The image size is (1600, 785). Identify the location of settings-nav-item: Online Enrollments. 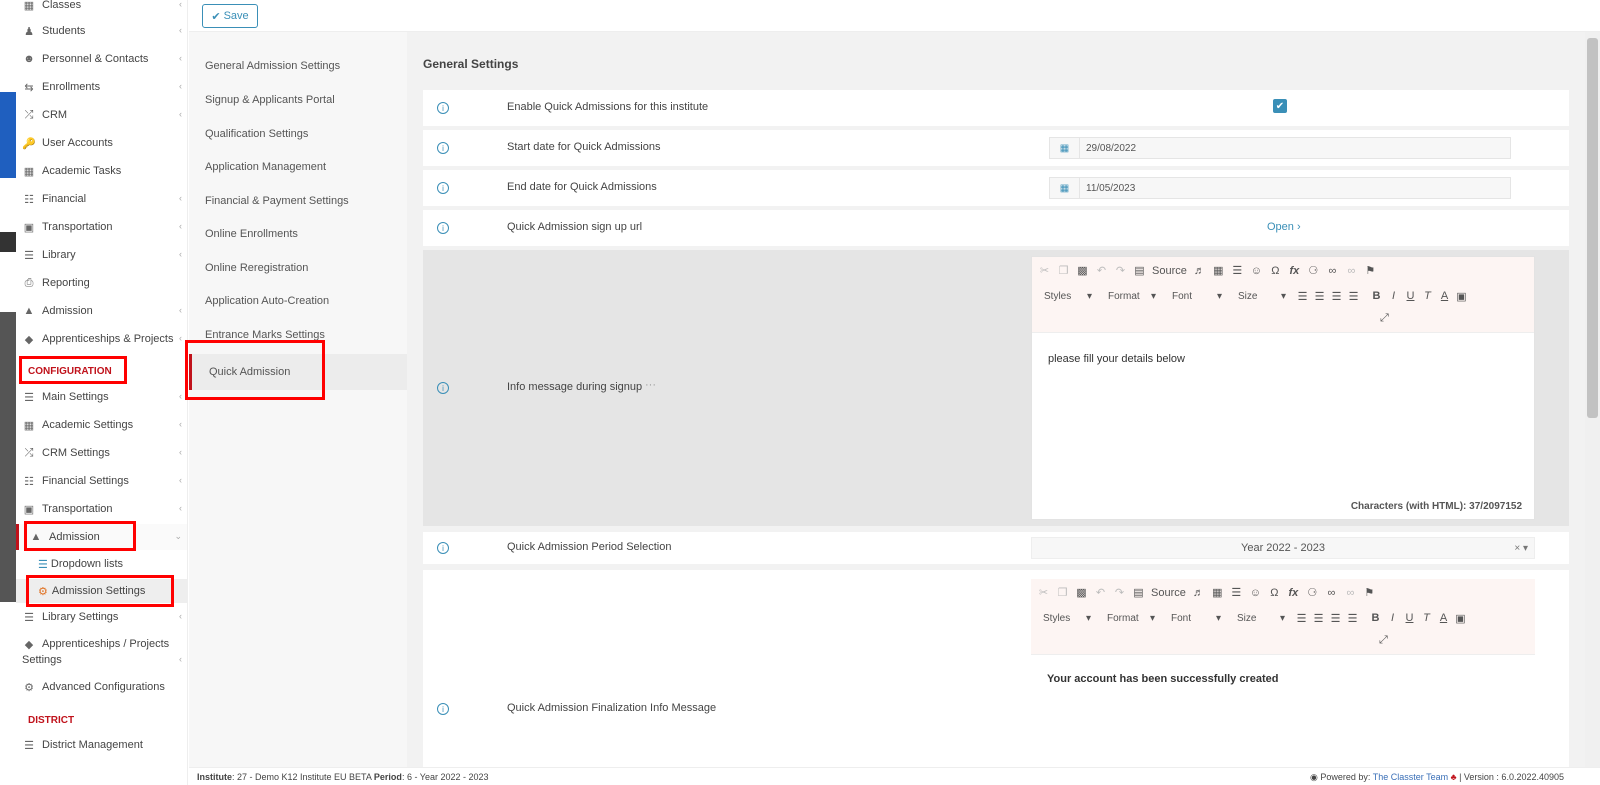
(298, 234).